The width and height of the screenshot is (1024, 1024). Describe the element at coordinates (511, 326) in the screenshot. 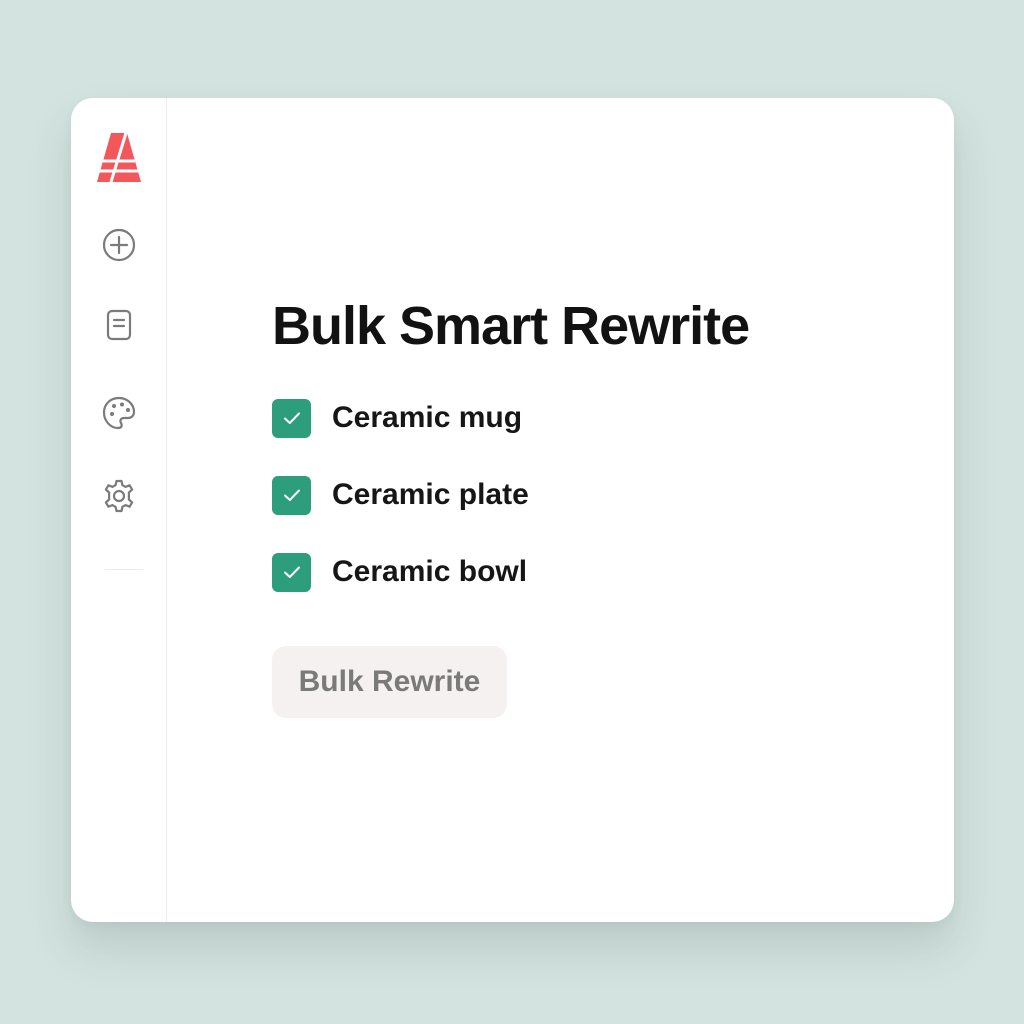

I see `page-title: Bulk Smart Rewrite` at that location.